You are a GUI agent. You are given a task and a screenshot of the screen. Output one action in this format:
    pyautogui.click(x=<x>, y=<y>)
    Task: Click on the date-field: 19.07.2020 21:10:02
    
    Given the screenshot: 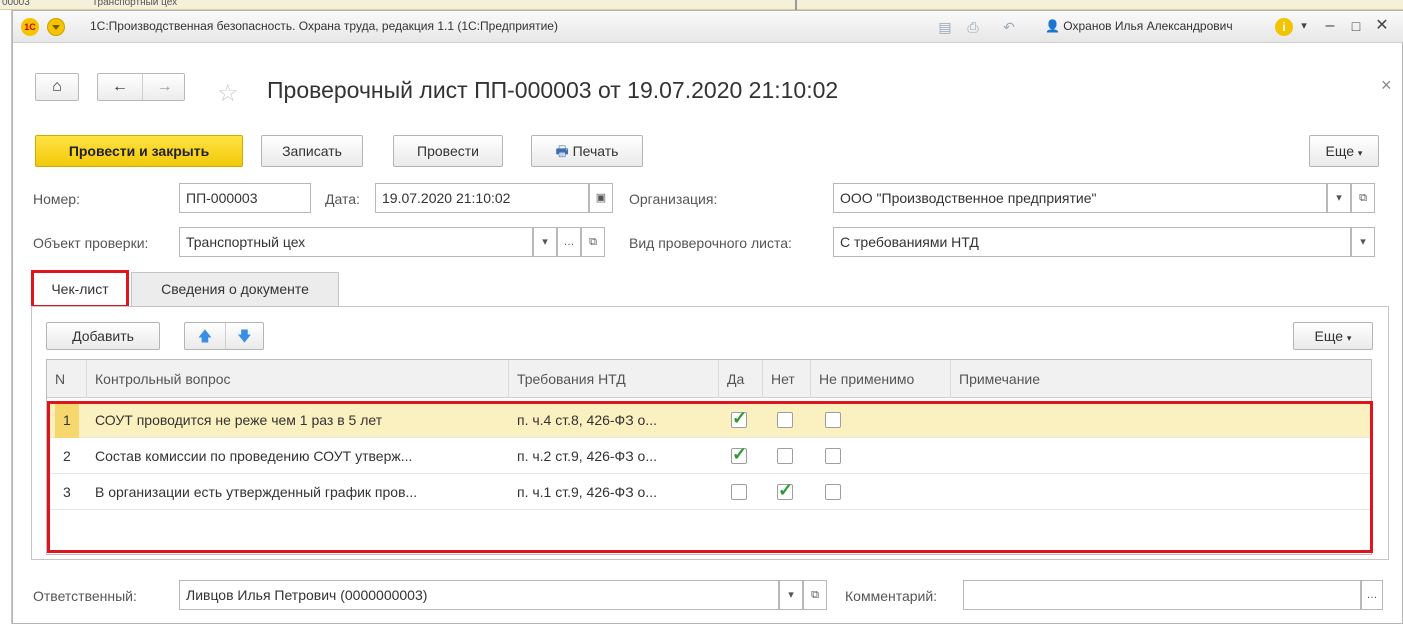 What is the action you would take?
    pyautogui.click(x=482, y=198)
    